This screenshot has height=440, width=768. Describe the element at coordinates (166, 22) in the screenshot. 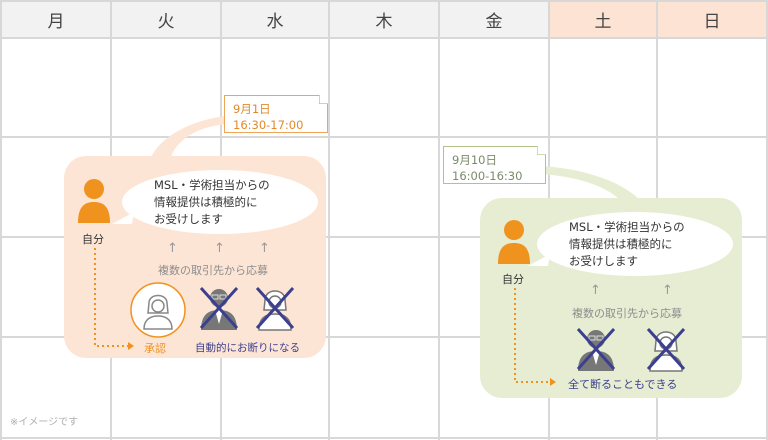

I see `day-header-tue: 火` at that location.